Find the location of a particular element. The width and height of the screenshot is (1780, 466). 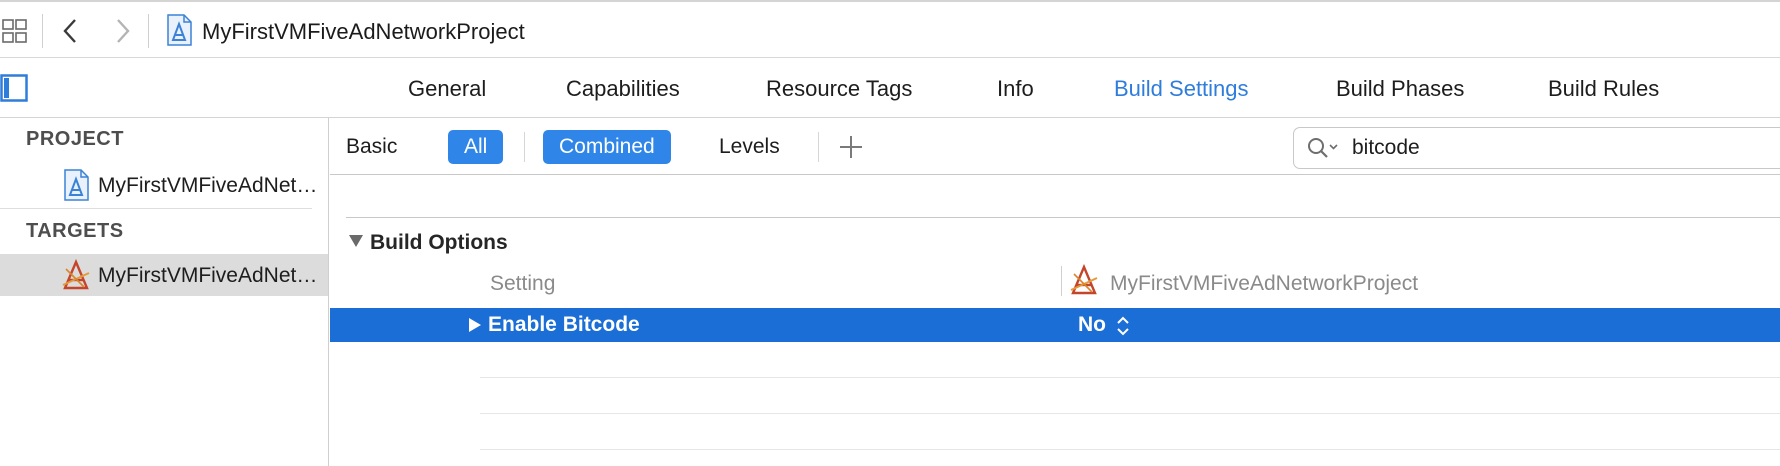

chevron-left-icon is located at coordinates (71, 31).